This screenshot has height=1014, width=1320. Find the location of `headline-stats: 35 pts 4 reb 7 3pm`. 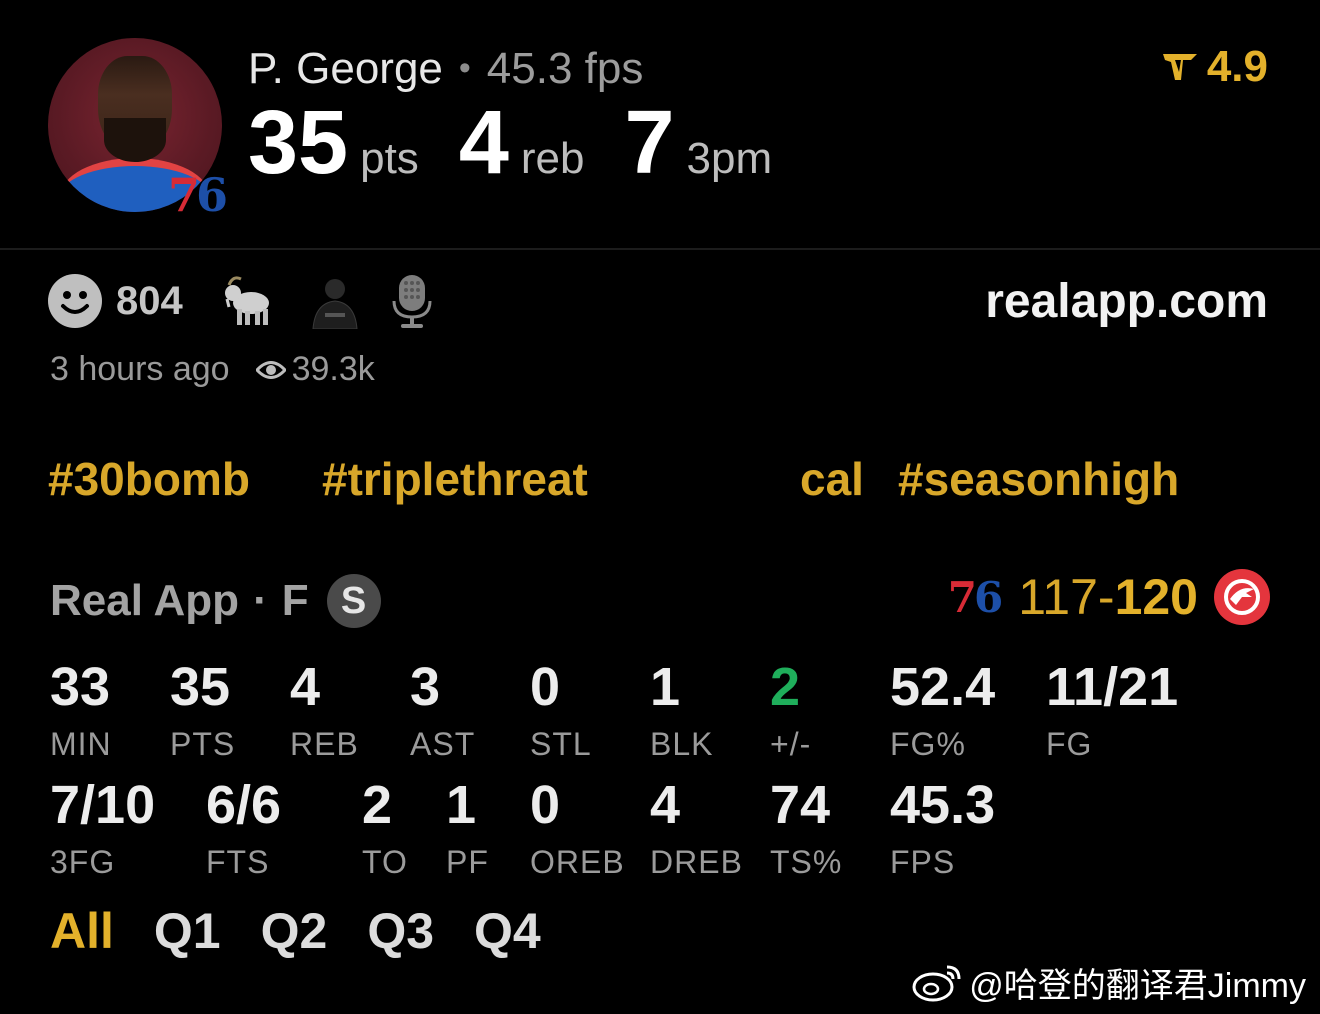

headline-stats: 35 pts 4 reb 7 3pm is located at coordinates (530, 143).